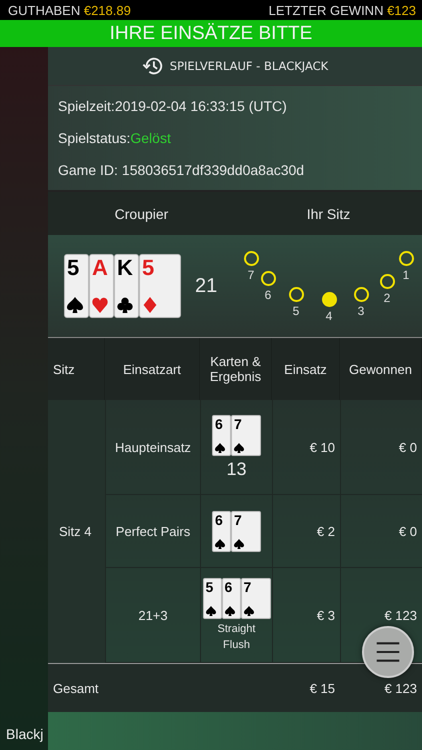 Image resolution: width=422 pixels, height=750 pixels. What do you see at coordinates (401, 688) in the screenshot?
I see `table-cell-text: € 123` at bounding box center [401, 688].